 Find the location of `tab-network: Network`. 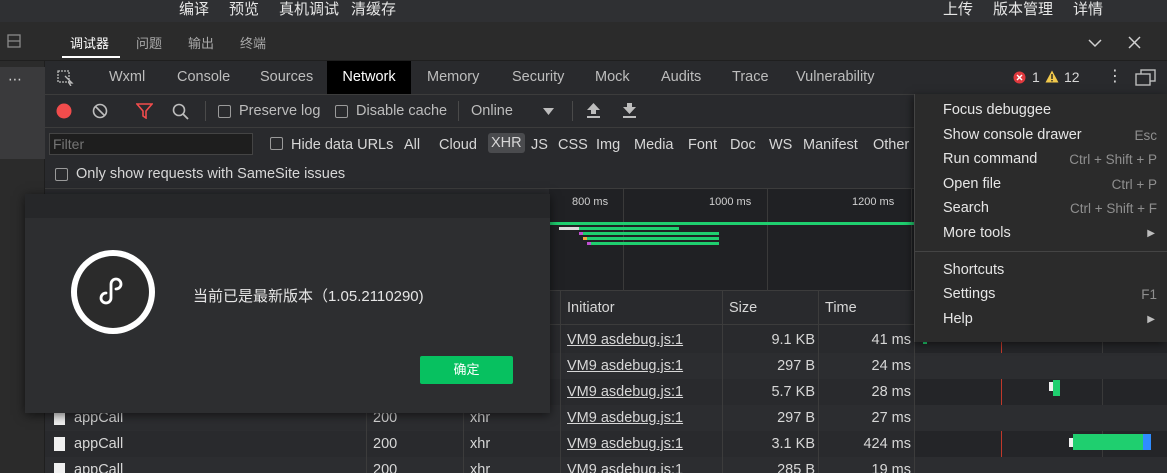

tab-network: Network is located at coordinates (369, 77).